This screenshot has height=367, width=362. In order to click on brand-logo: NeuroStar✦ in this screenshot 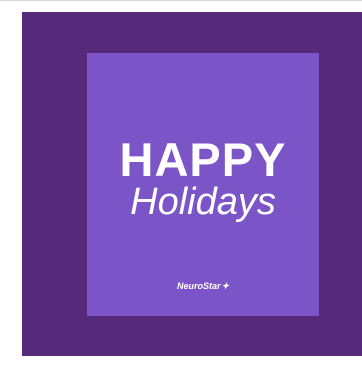, I will do `click(203, 286)`.